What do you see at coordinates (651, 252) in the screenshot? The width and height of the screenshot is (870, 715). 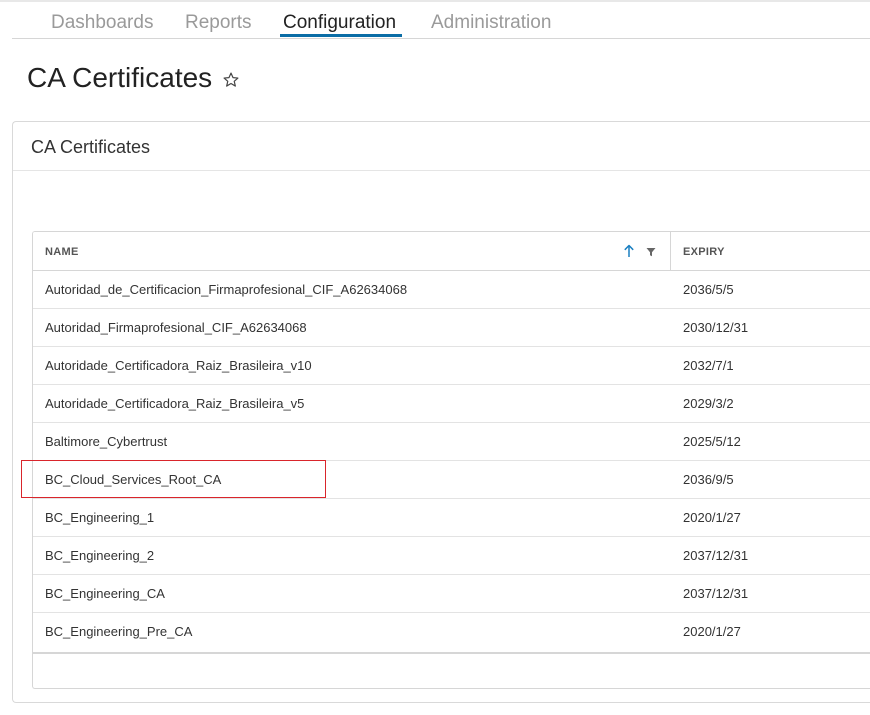 I see `filter-icon` at bounding box center [651, 252].